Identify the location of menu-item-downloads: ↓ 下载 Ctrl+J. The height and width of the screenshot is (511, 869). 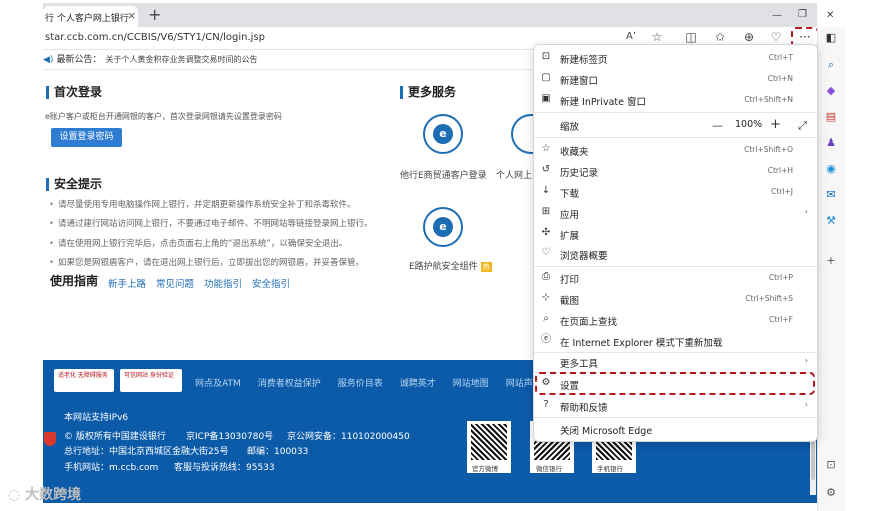
(675, 192).